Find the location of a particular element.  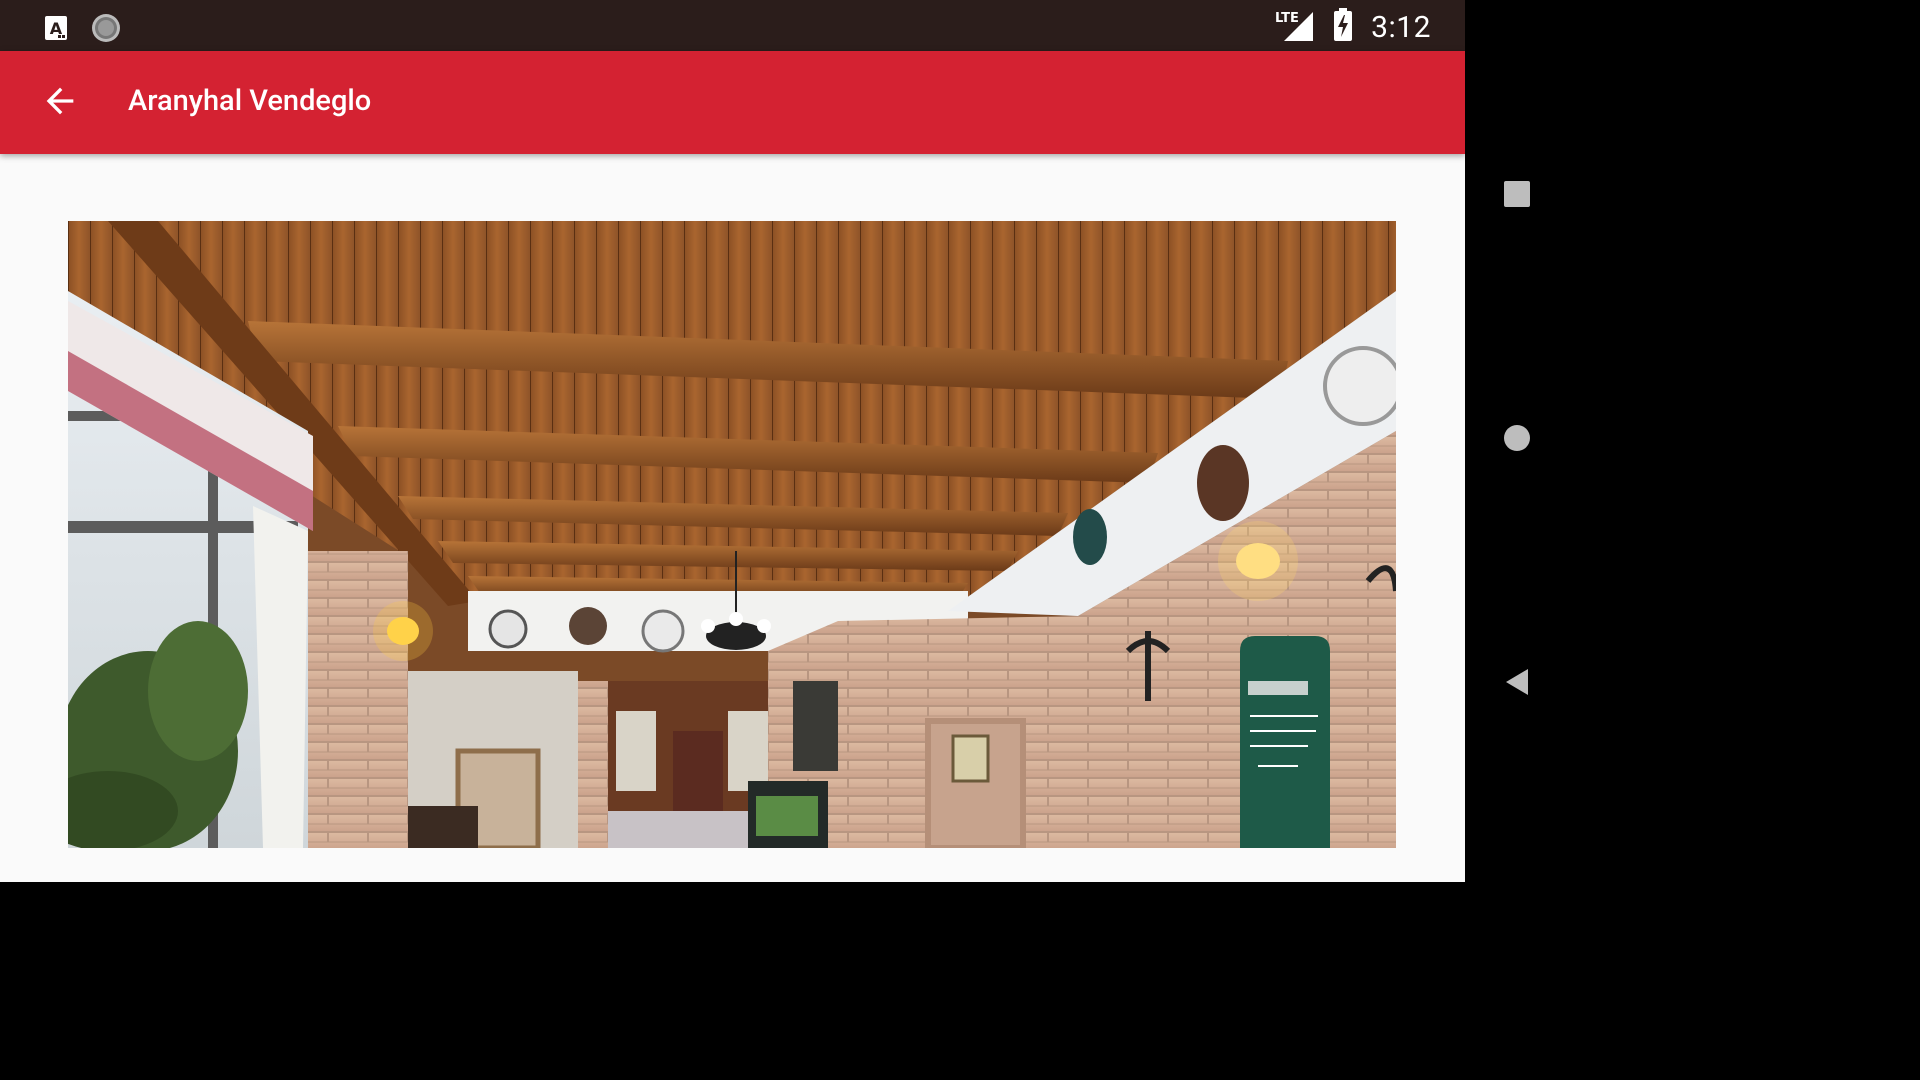

circle-home-icon is located at coordinates (1517, 440).